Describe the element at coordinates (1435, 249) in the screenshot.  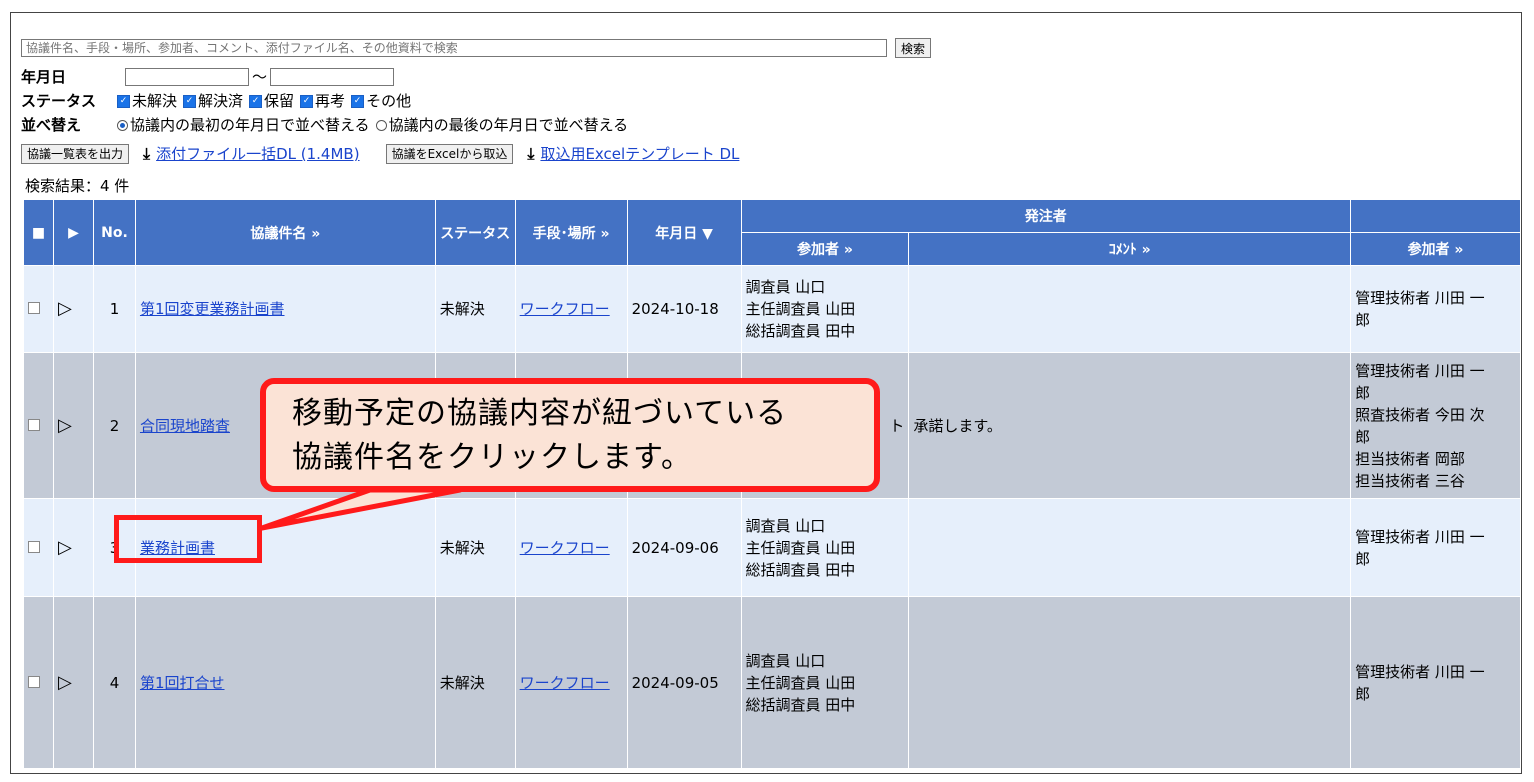
I see `header-participants-2: 参加者 »` at that location.